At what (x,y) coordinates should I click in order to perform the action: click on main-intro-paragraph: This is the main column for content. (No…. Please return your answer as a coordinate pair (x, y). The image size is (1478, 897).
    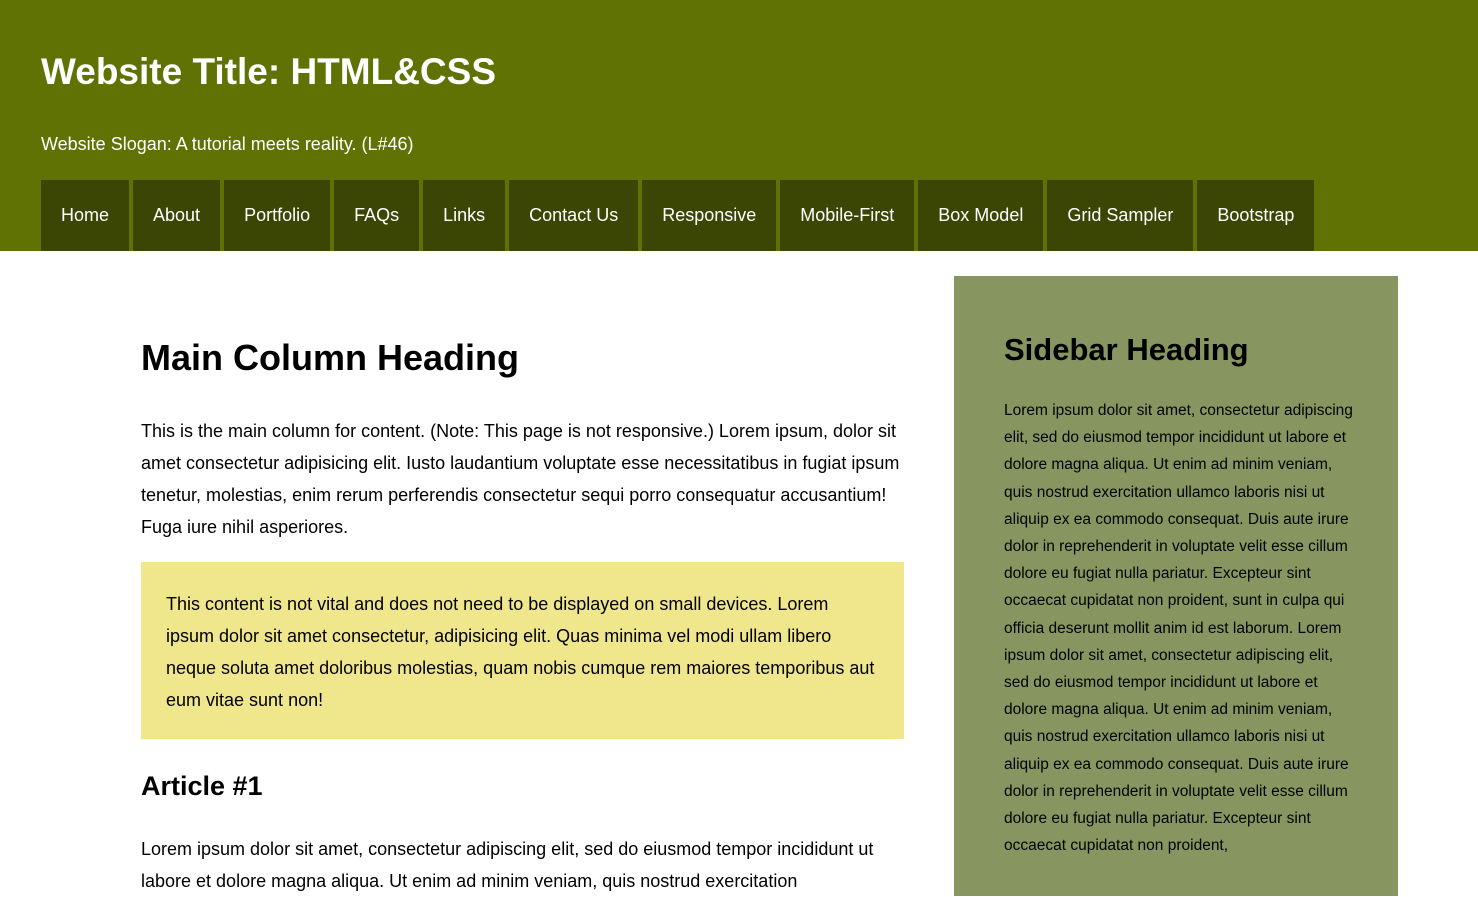
    Looking at the image, I should click on (520, 479).